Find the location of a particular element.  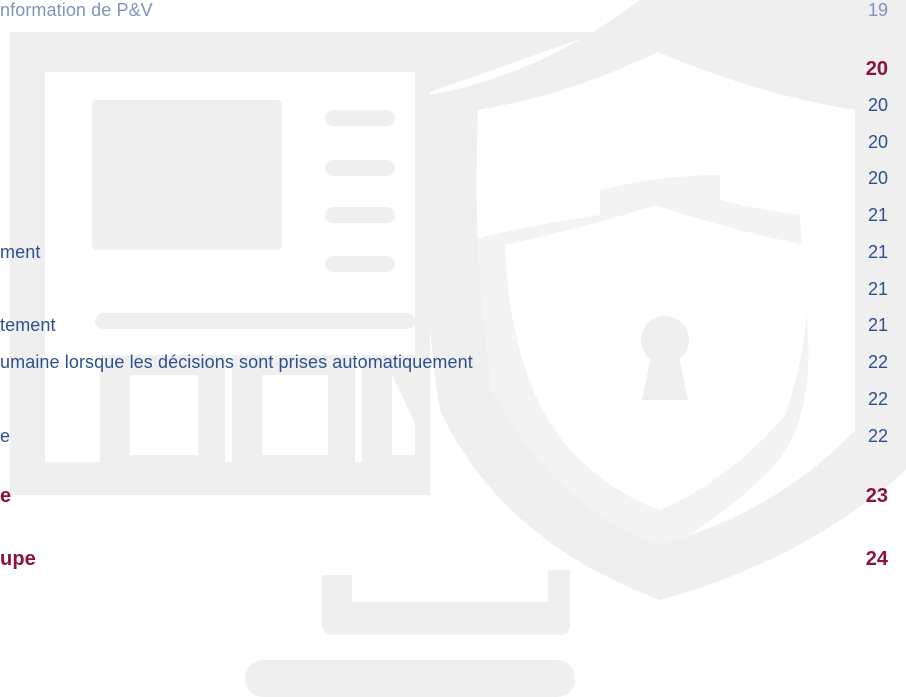

toc-entry: ment 21 is located at coordinates (453, 255).